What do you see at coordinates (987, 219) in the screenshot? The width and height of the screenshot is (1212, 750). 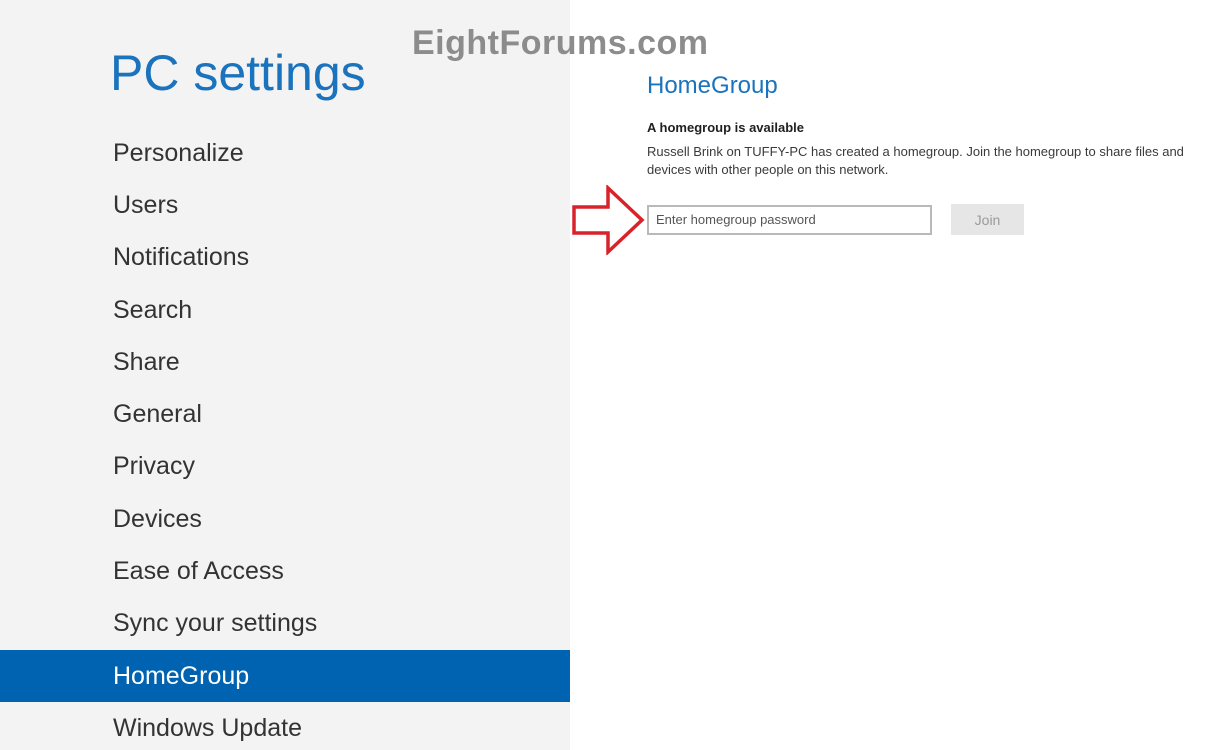 I see `join-button: Join` at bounding box center [987, 219].